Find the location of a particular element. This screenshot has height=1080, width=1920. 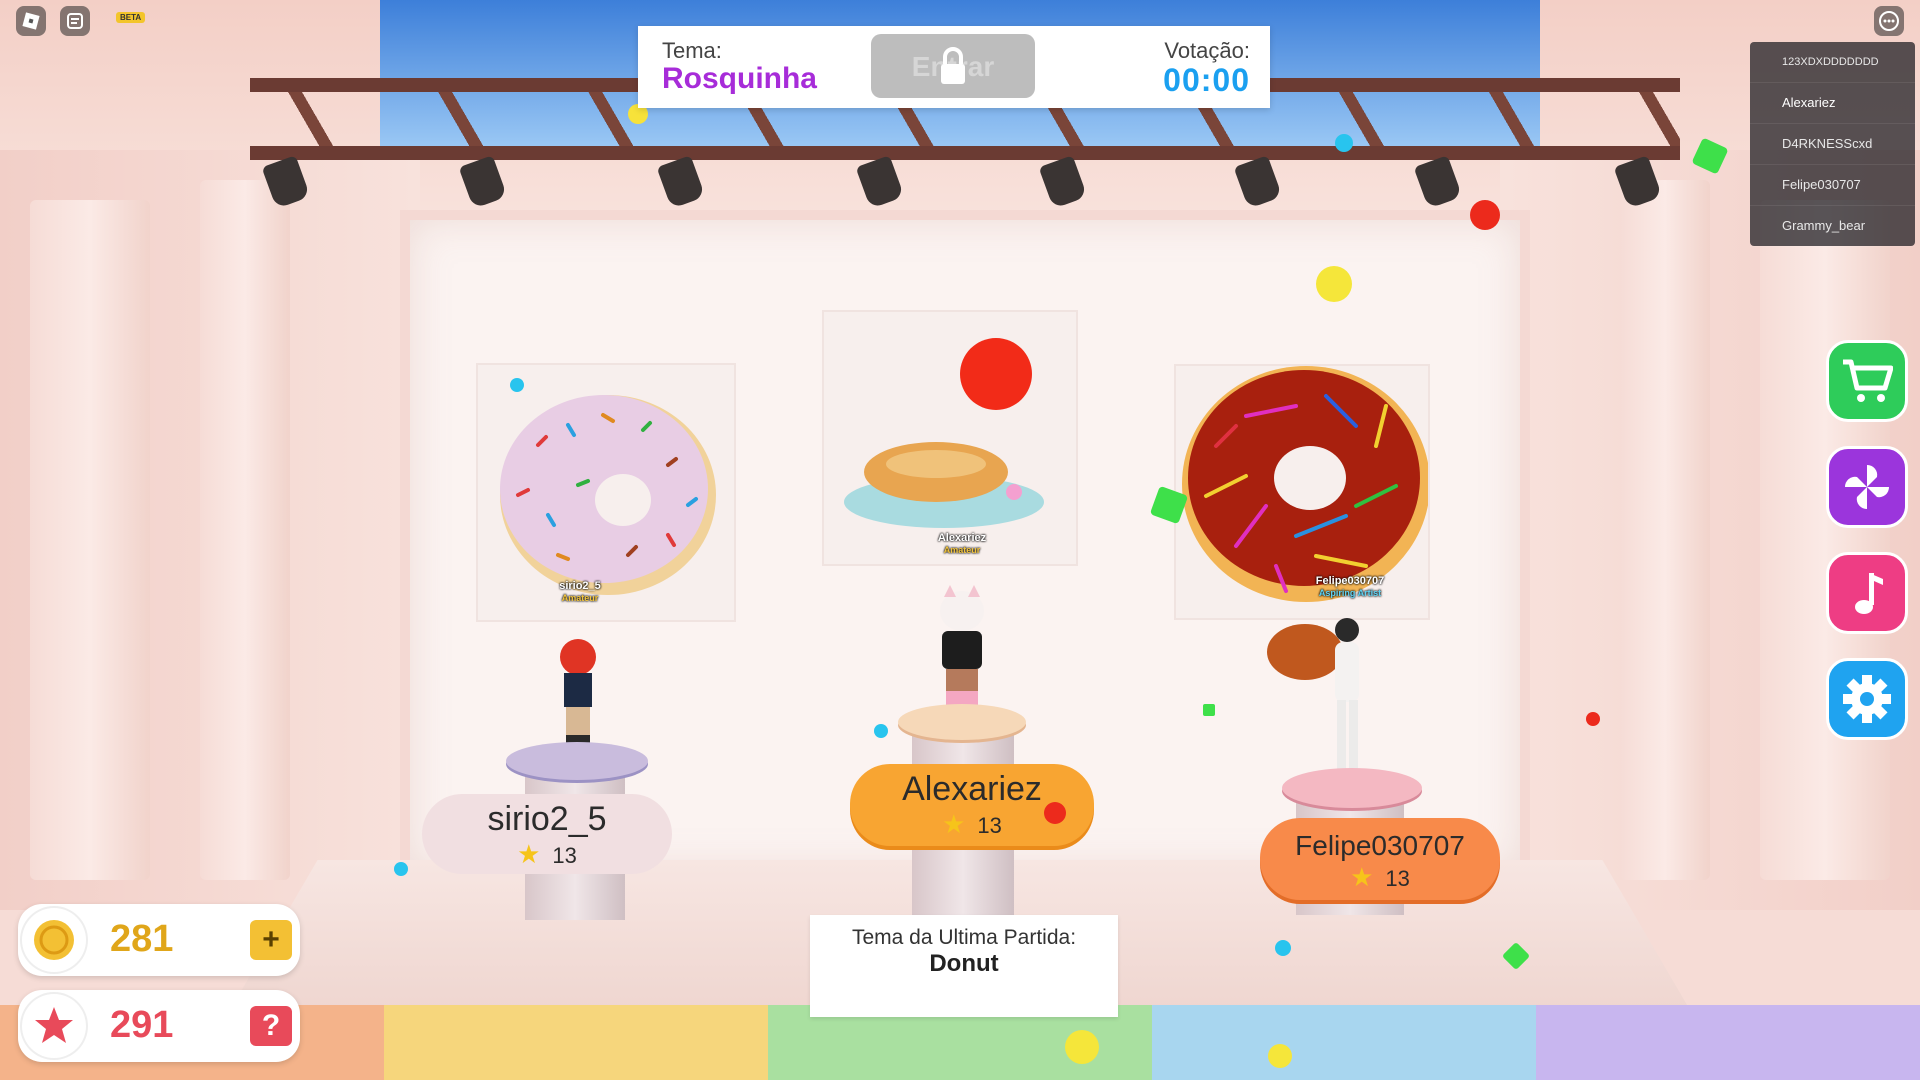

last-theme-sign: Tema da Ultima Partida: Donut is located at coordinates (964, 966).